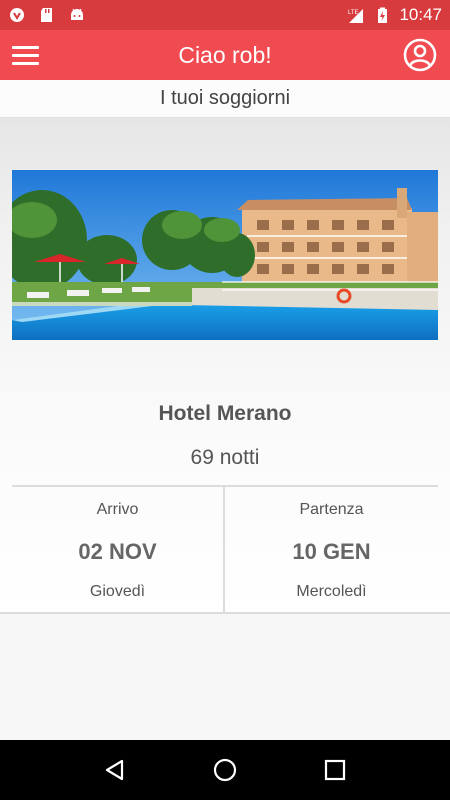 This screenshot has height=800, width=450. I want to click on departure-date: 10 GEN, so click(331, 551).